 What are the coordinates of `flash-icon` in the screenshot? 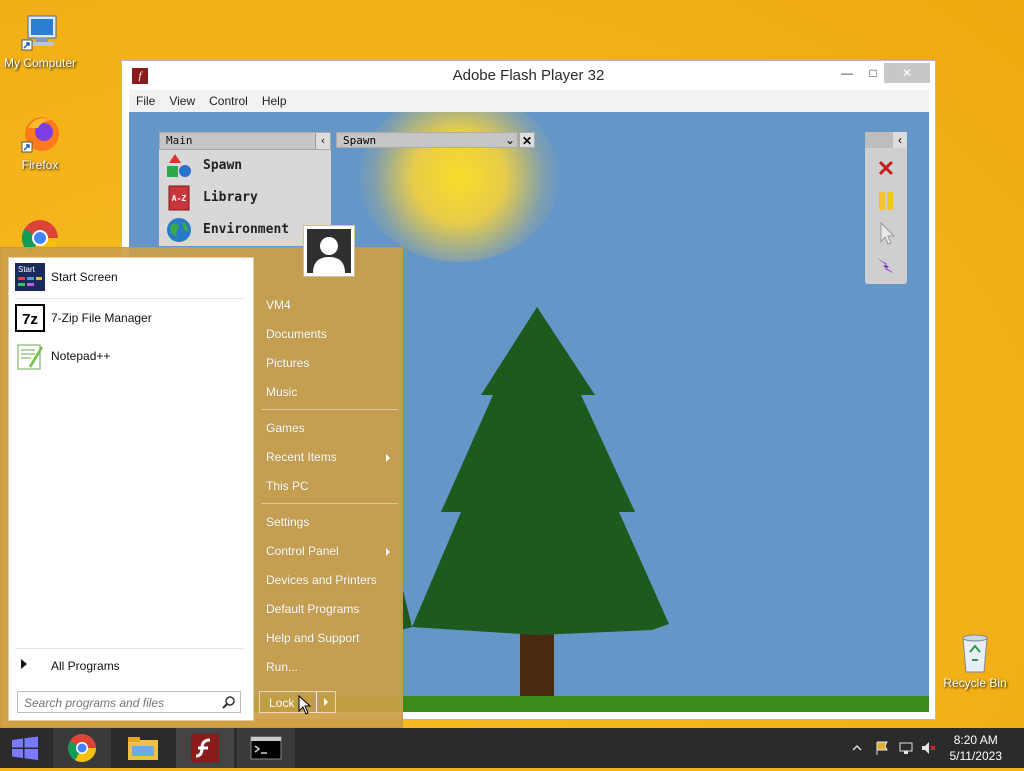 It's located at (205, 748).